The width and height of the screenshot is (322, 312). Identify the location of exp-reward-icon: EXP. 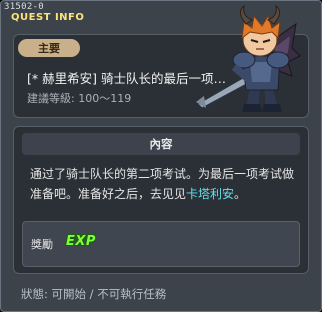
(81, 241).